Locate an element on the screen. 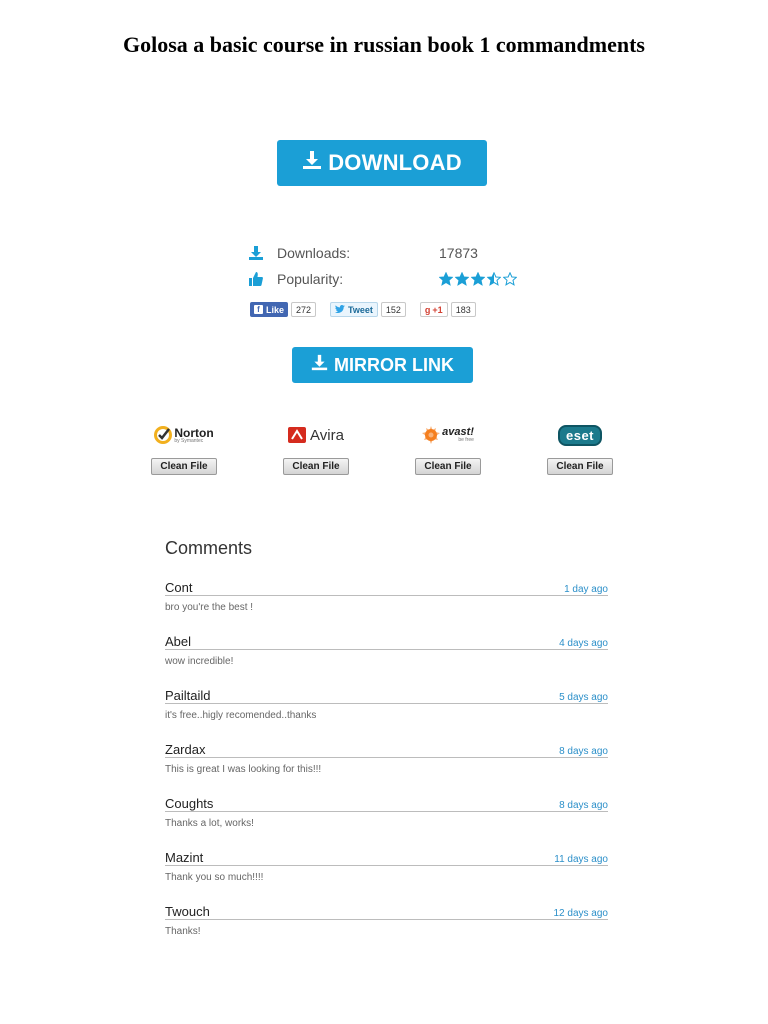 The image size is (768, 1024). star-half-icon is located at coordinates (494, 279).